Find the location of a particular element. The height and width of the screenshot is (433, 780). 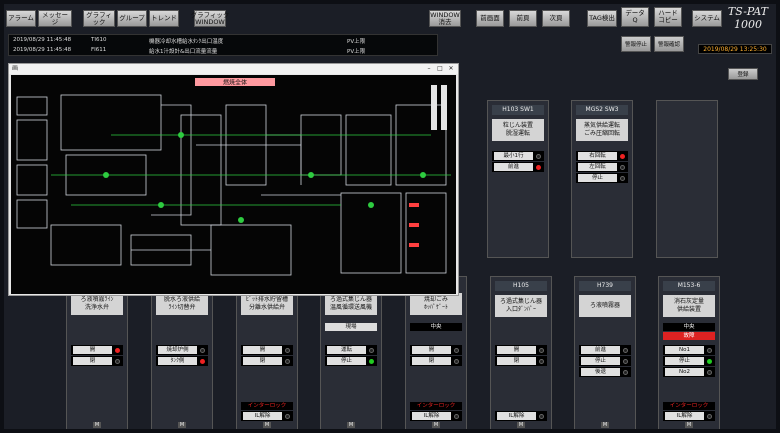

device-card: ろ液噴霧ﾗｲﾝ 洗浄水弁開閉 M is located at coordinates (97, 352).